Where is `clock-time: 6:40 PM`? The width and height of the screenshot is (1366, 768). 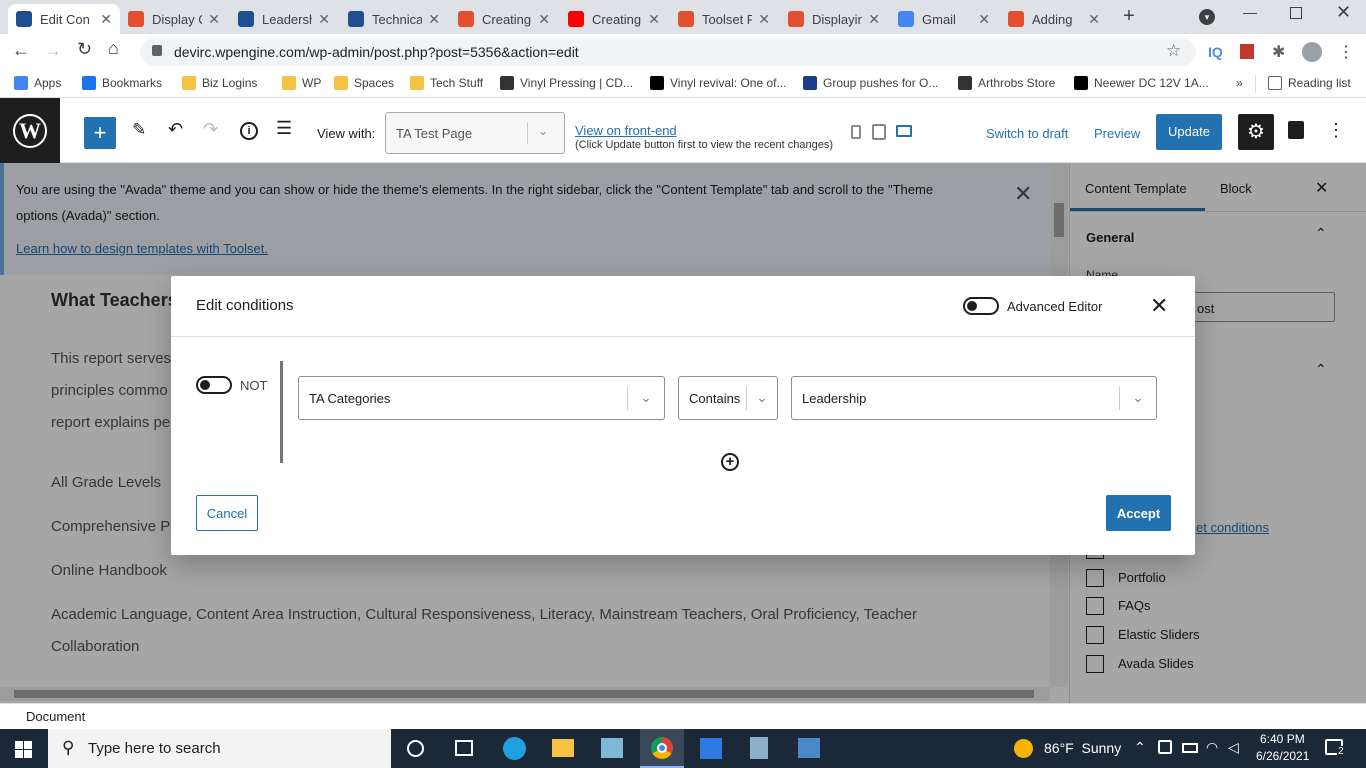
clock-time: 6:40 PM is located at coordinates (1282, 739).